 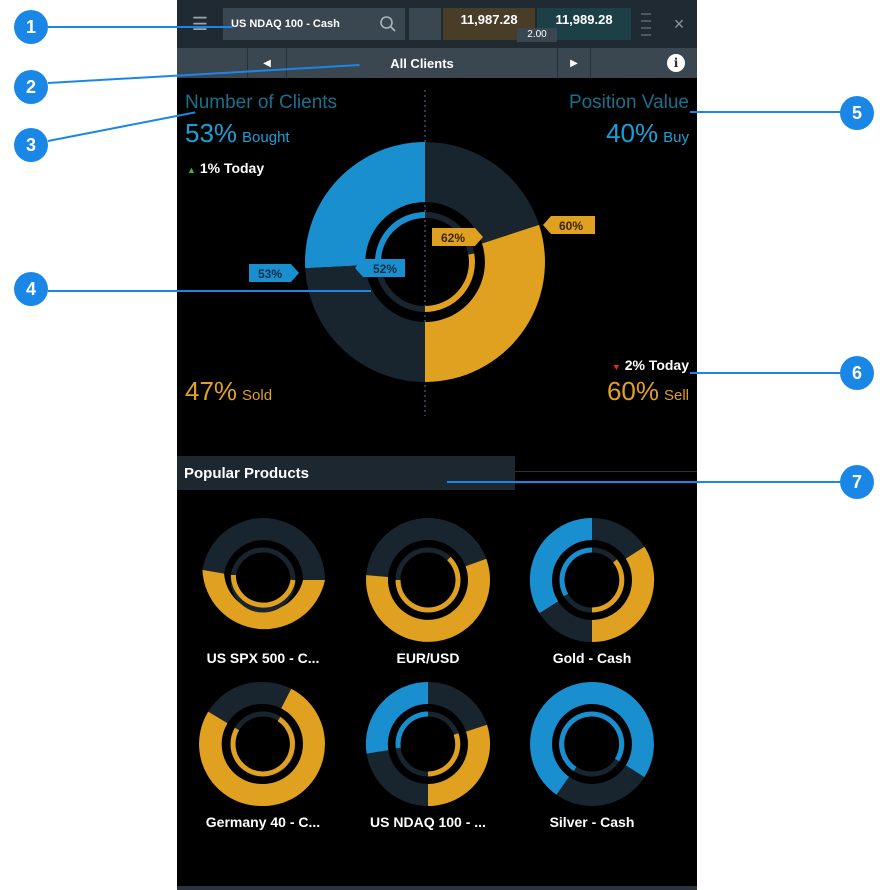 What do you see at coordinates (857, 373) in the screenshot?
I see `callout-badge-6: 6` at bounding box center [857, 373].